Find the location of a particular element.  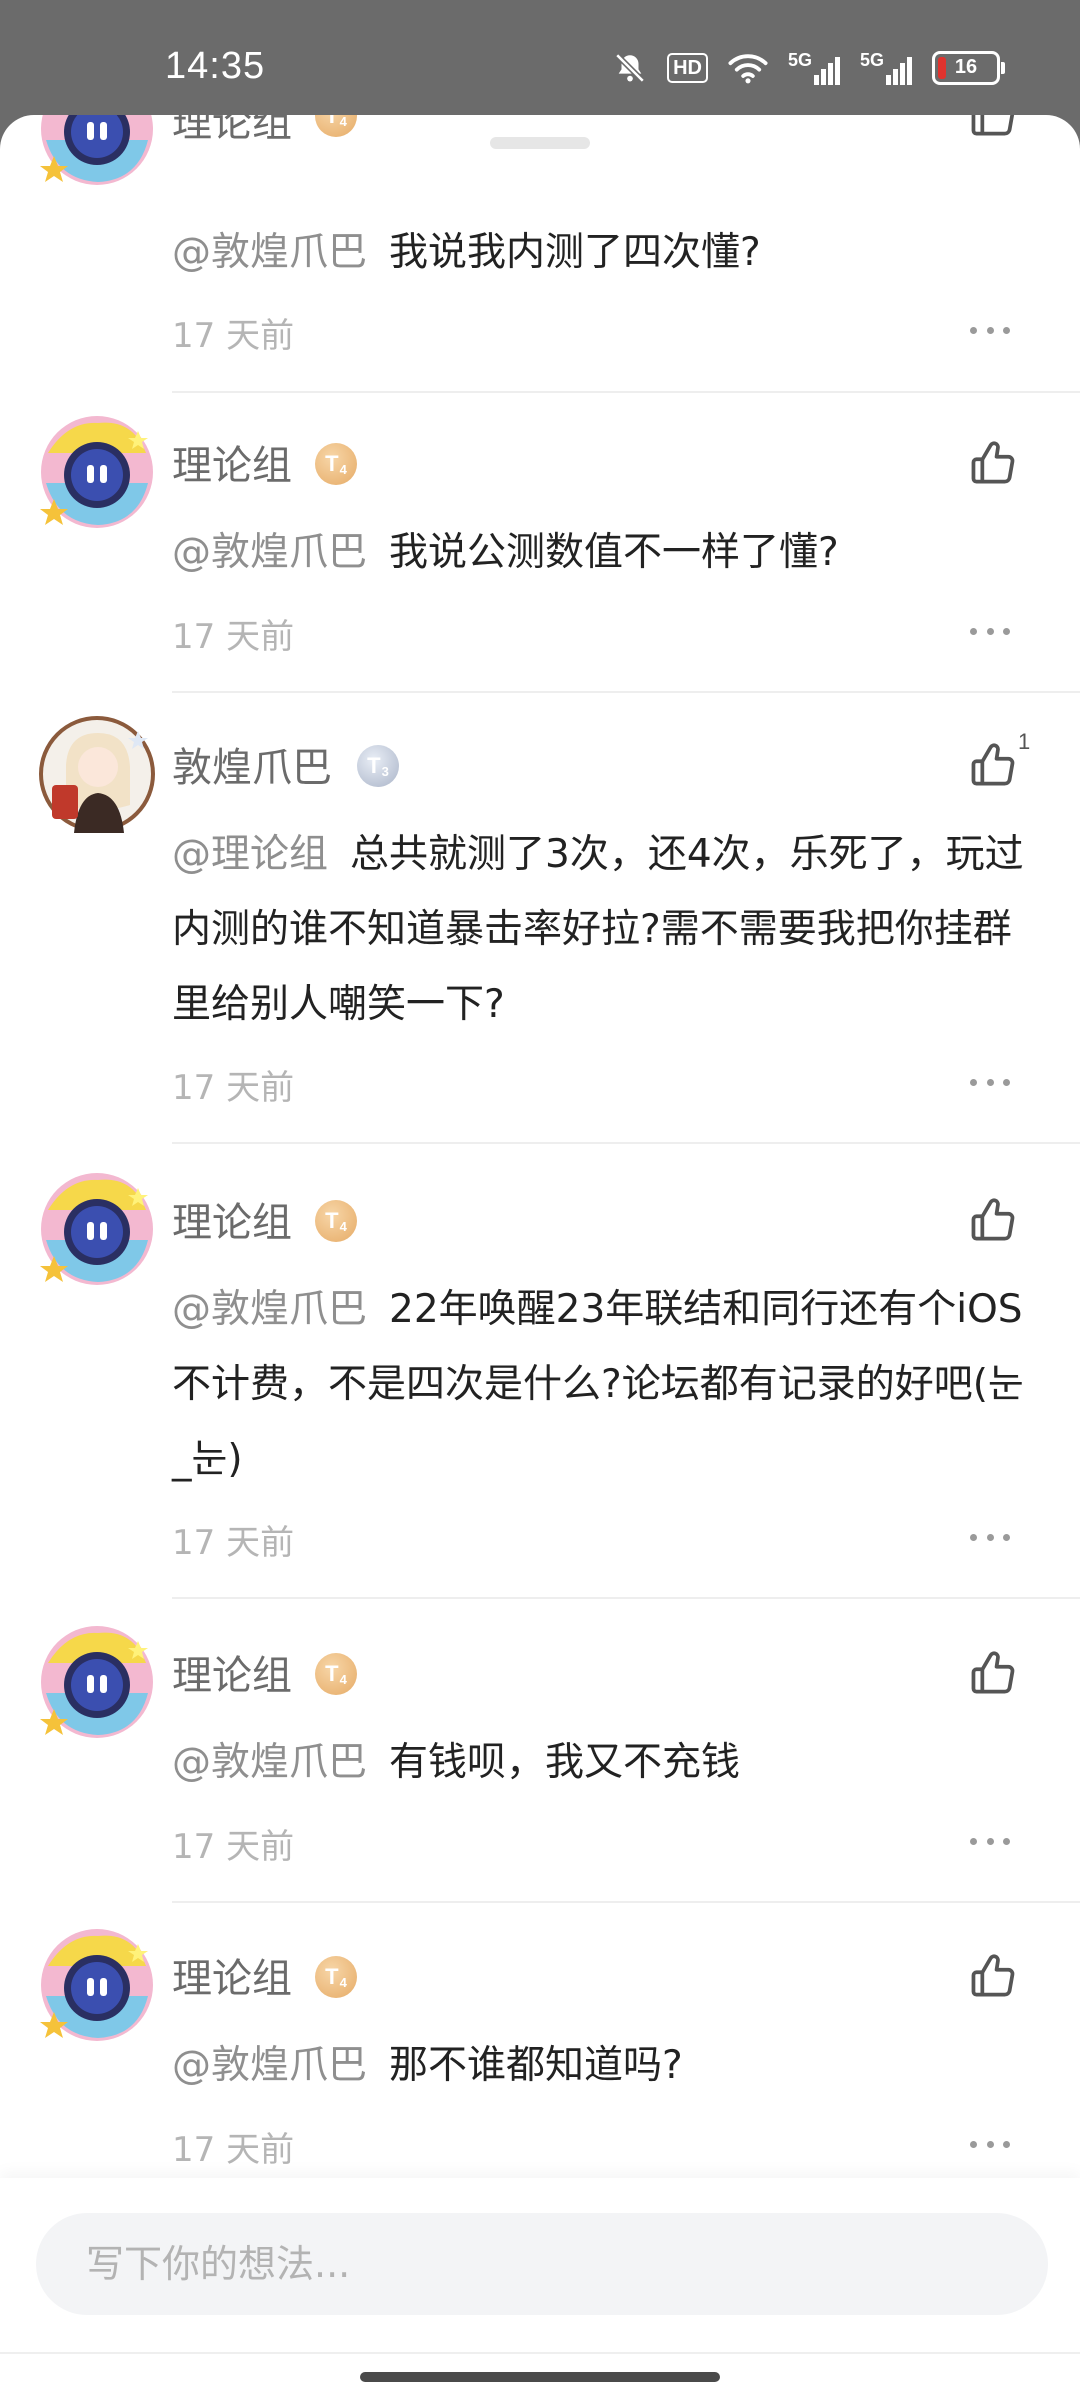

status-icons: HD 5G 5G 16 is located at coordinates (809, 67).